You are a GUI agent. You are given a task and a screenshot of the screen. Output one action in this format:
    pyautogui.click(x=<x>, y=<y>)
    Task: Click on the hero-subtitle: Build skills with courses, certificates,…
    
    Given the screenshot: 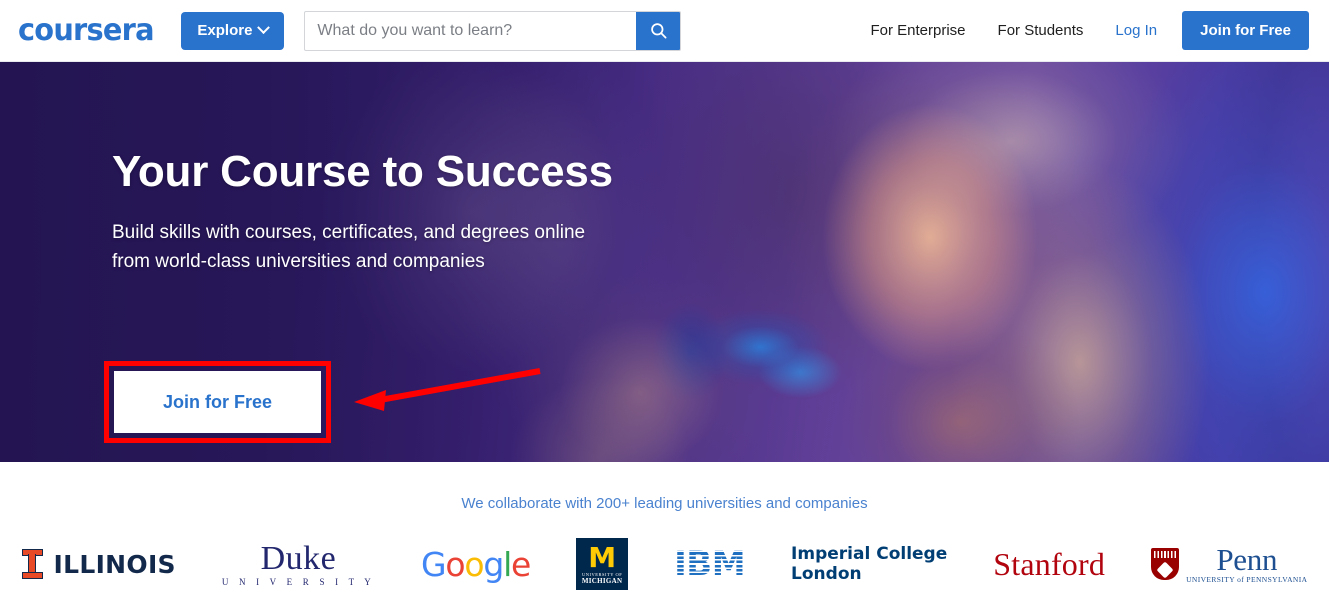 What is the action you would take?
    pyautogui.click(x=349, y=246)
    